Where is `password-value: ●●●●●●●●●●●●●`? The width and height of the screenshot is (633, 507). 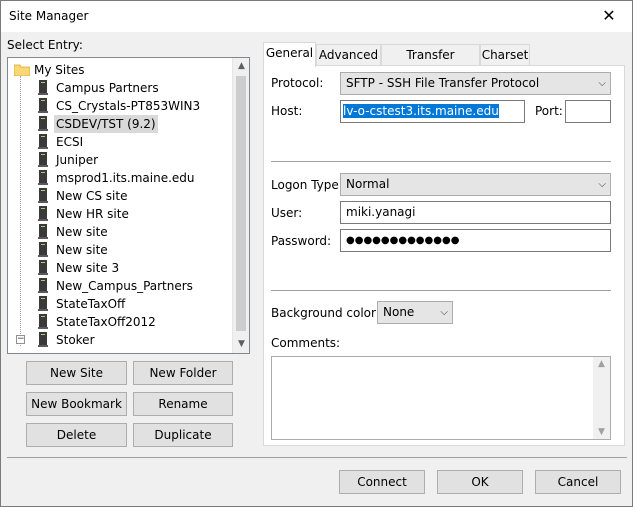 password-value: ●●●●●●●●●●●●● is located at coordinates (403, 240).